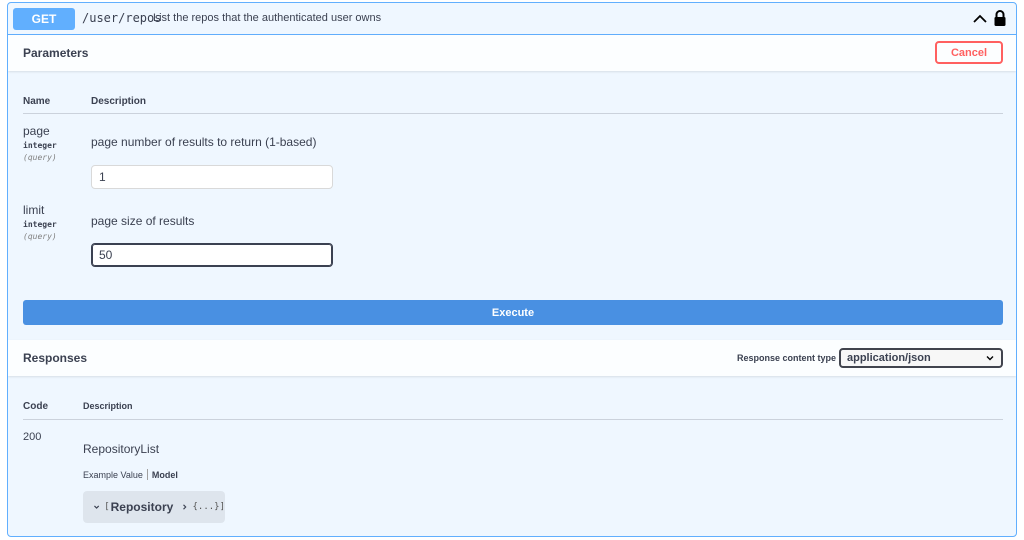 This screenshot has width=1024, height=540. I want to click on response-code: 200, so click(32, 437).